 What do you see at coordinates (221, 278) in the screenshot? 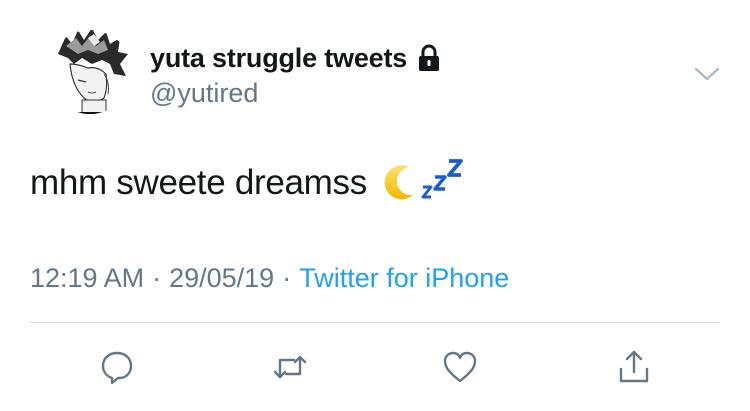
I see `tweet-date: 29/05/19` at bounding box center [221, 278].